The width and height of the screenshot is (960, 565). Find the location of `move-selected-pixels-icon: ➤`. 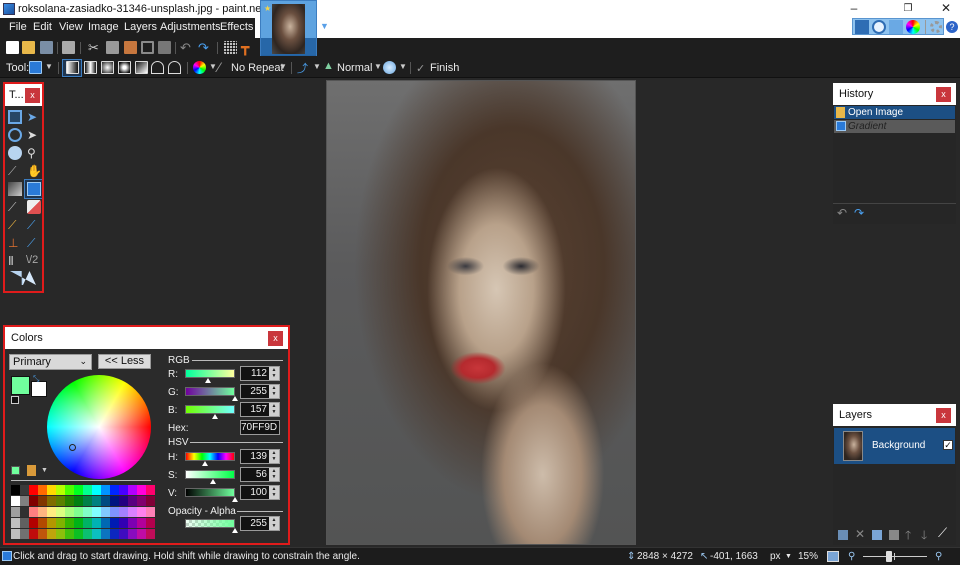

move-selected-pixels-icon: ➤ is located at coordinates (34, 117).